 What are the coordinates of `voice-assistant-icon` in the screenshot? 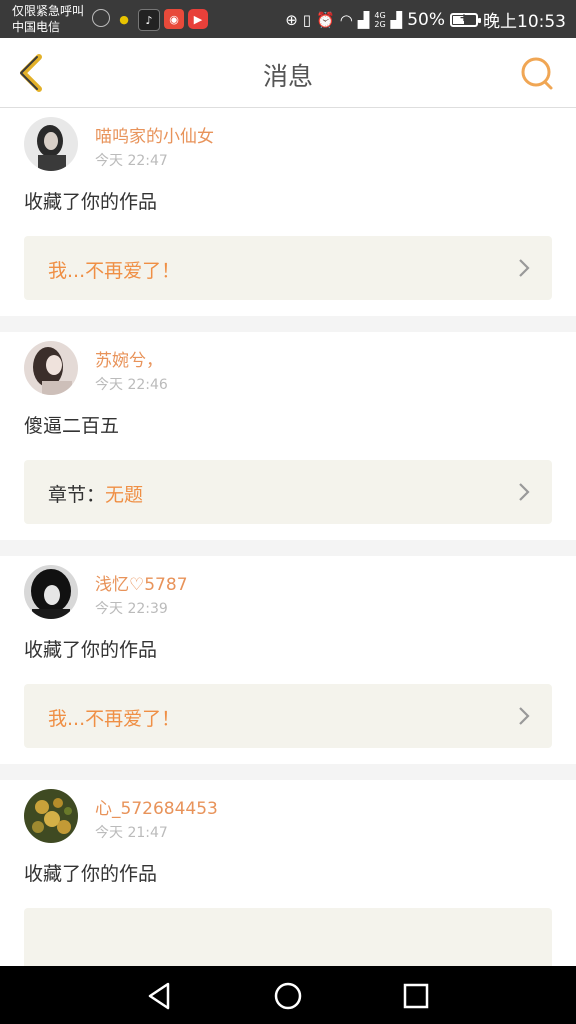 It's located at (101, 18).